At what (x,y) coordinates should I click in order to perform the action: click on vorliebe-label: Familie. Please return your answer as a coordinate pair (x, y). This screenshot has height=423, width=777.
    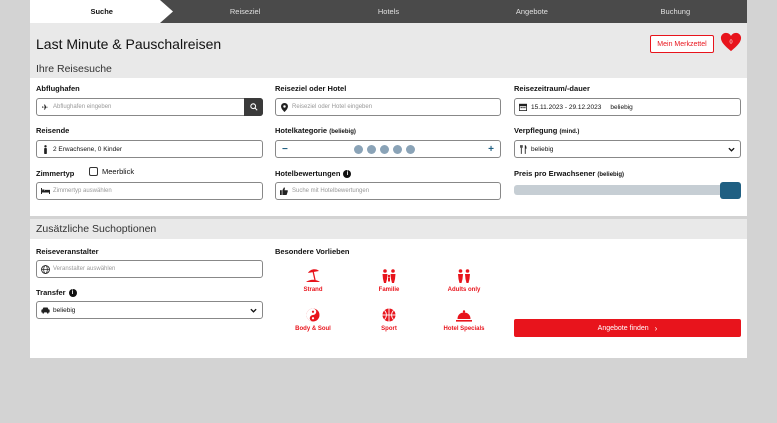
    Looking at the image, I should click on (389, 290).